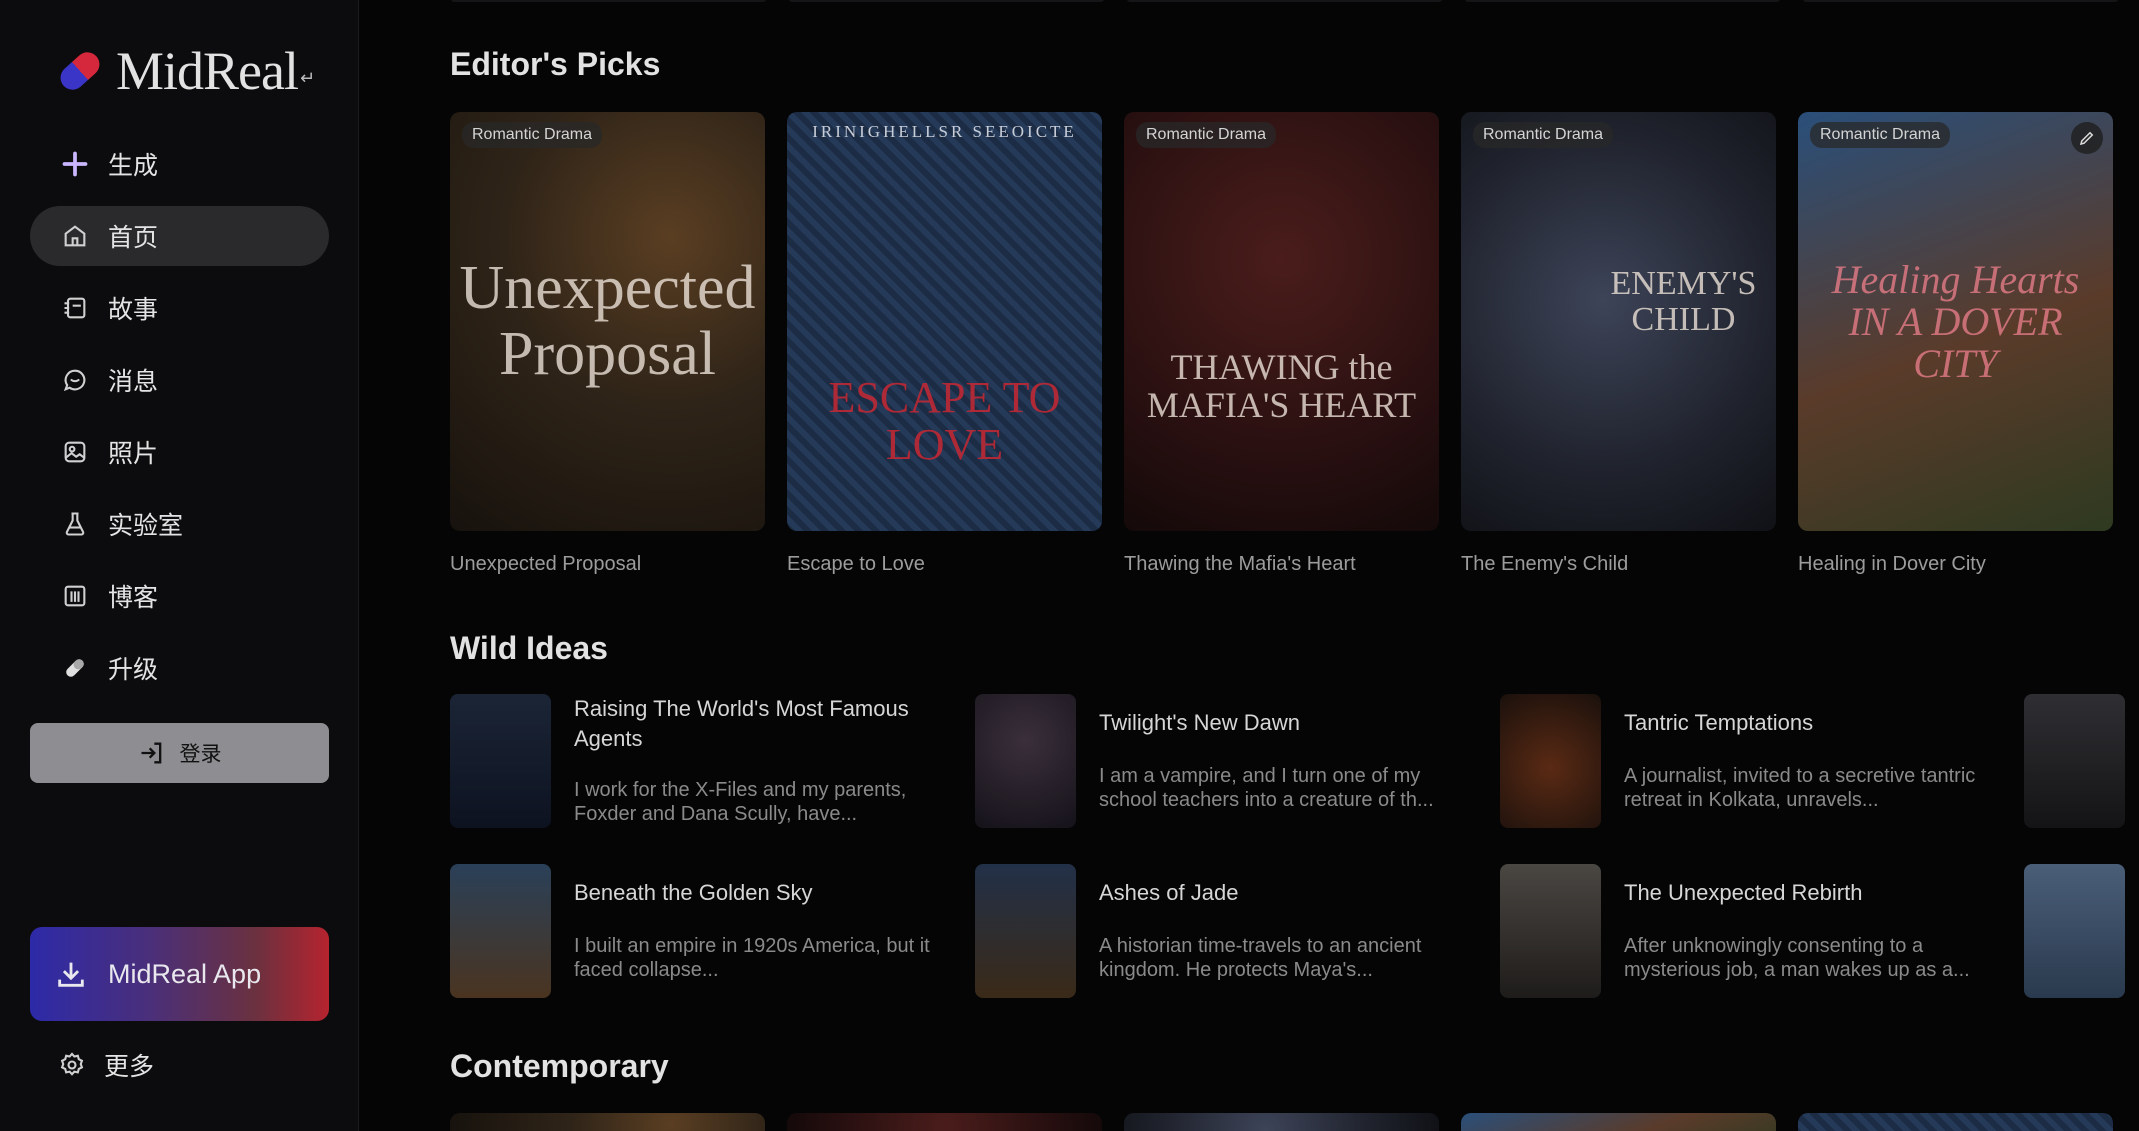 This screenshot has width=2139, height=1131. Describe the element at coordinates (529, 648) in the screenshot. I see `wild-ideas-heading: Wild Ideas` at that location.